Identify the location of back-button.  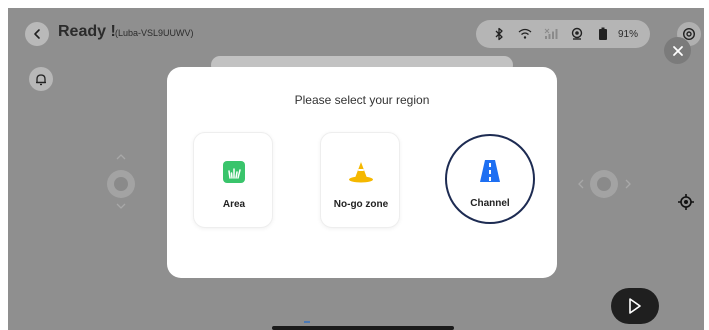
(37, 34).